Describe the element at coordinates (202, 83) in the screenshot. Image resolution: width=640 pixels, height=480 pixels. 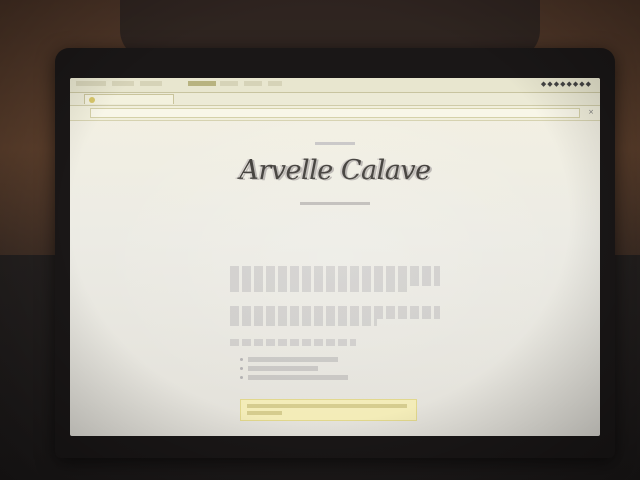
I see `menu-item-active` at that location.